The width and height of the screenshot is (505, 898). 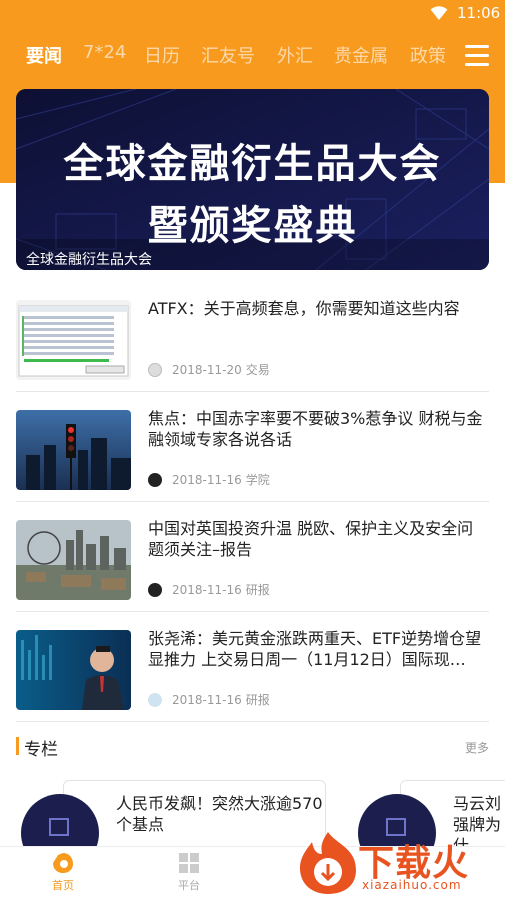 What do you see at coordinates (59, 827) in the screenshot?
I see `author-logo-icon` at bounding box center [59, 827].